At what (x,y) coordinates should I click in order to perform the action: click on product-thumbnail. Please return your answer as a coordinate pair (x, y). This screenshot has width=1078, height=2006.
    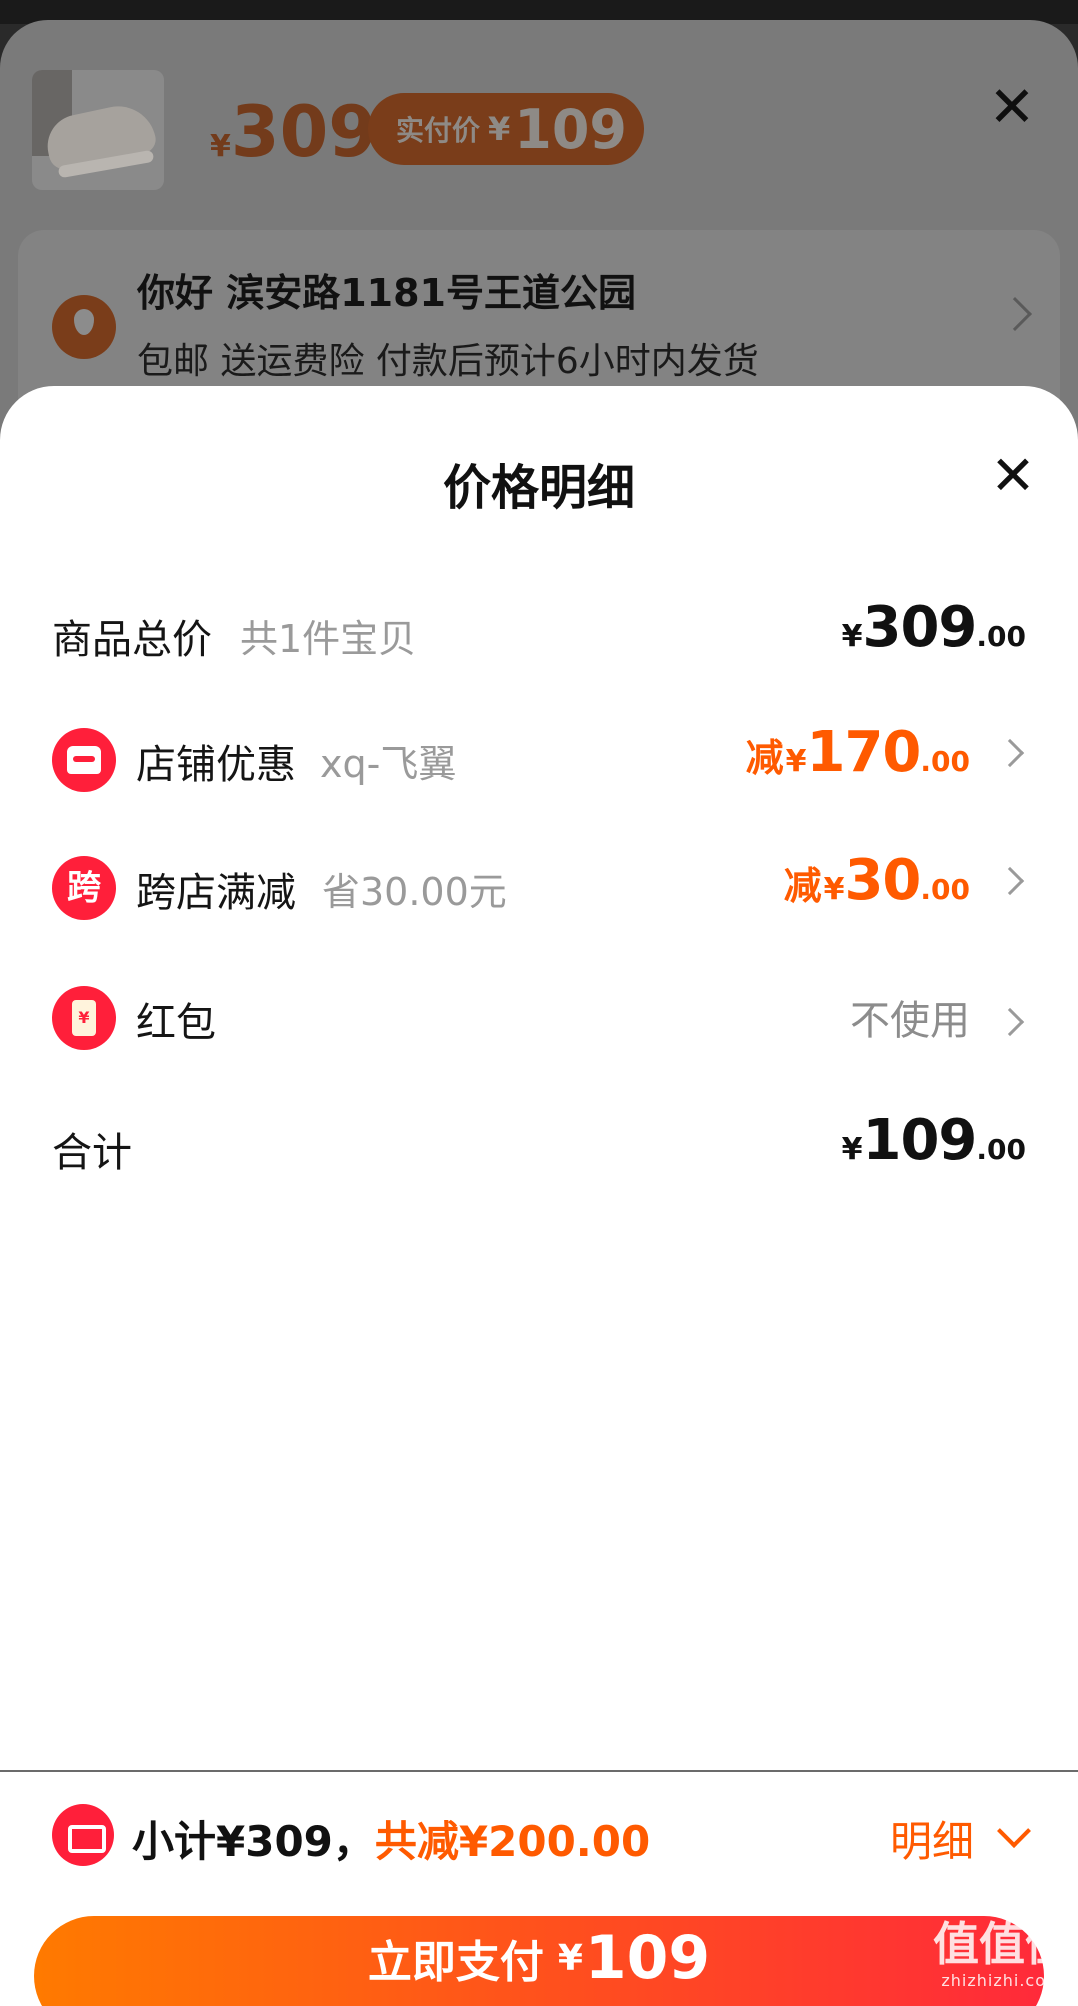
    Looking at the image, I should click on (98, 130).